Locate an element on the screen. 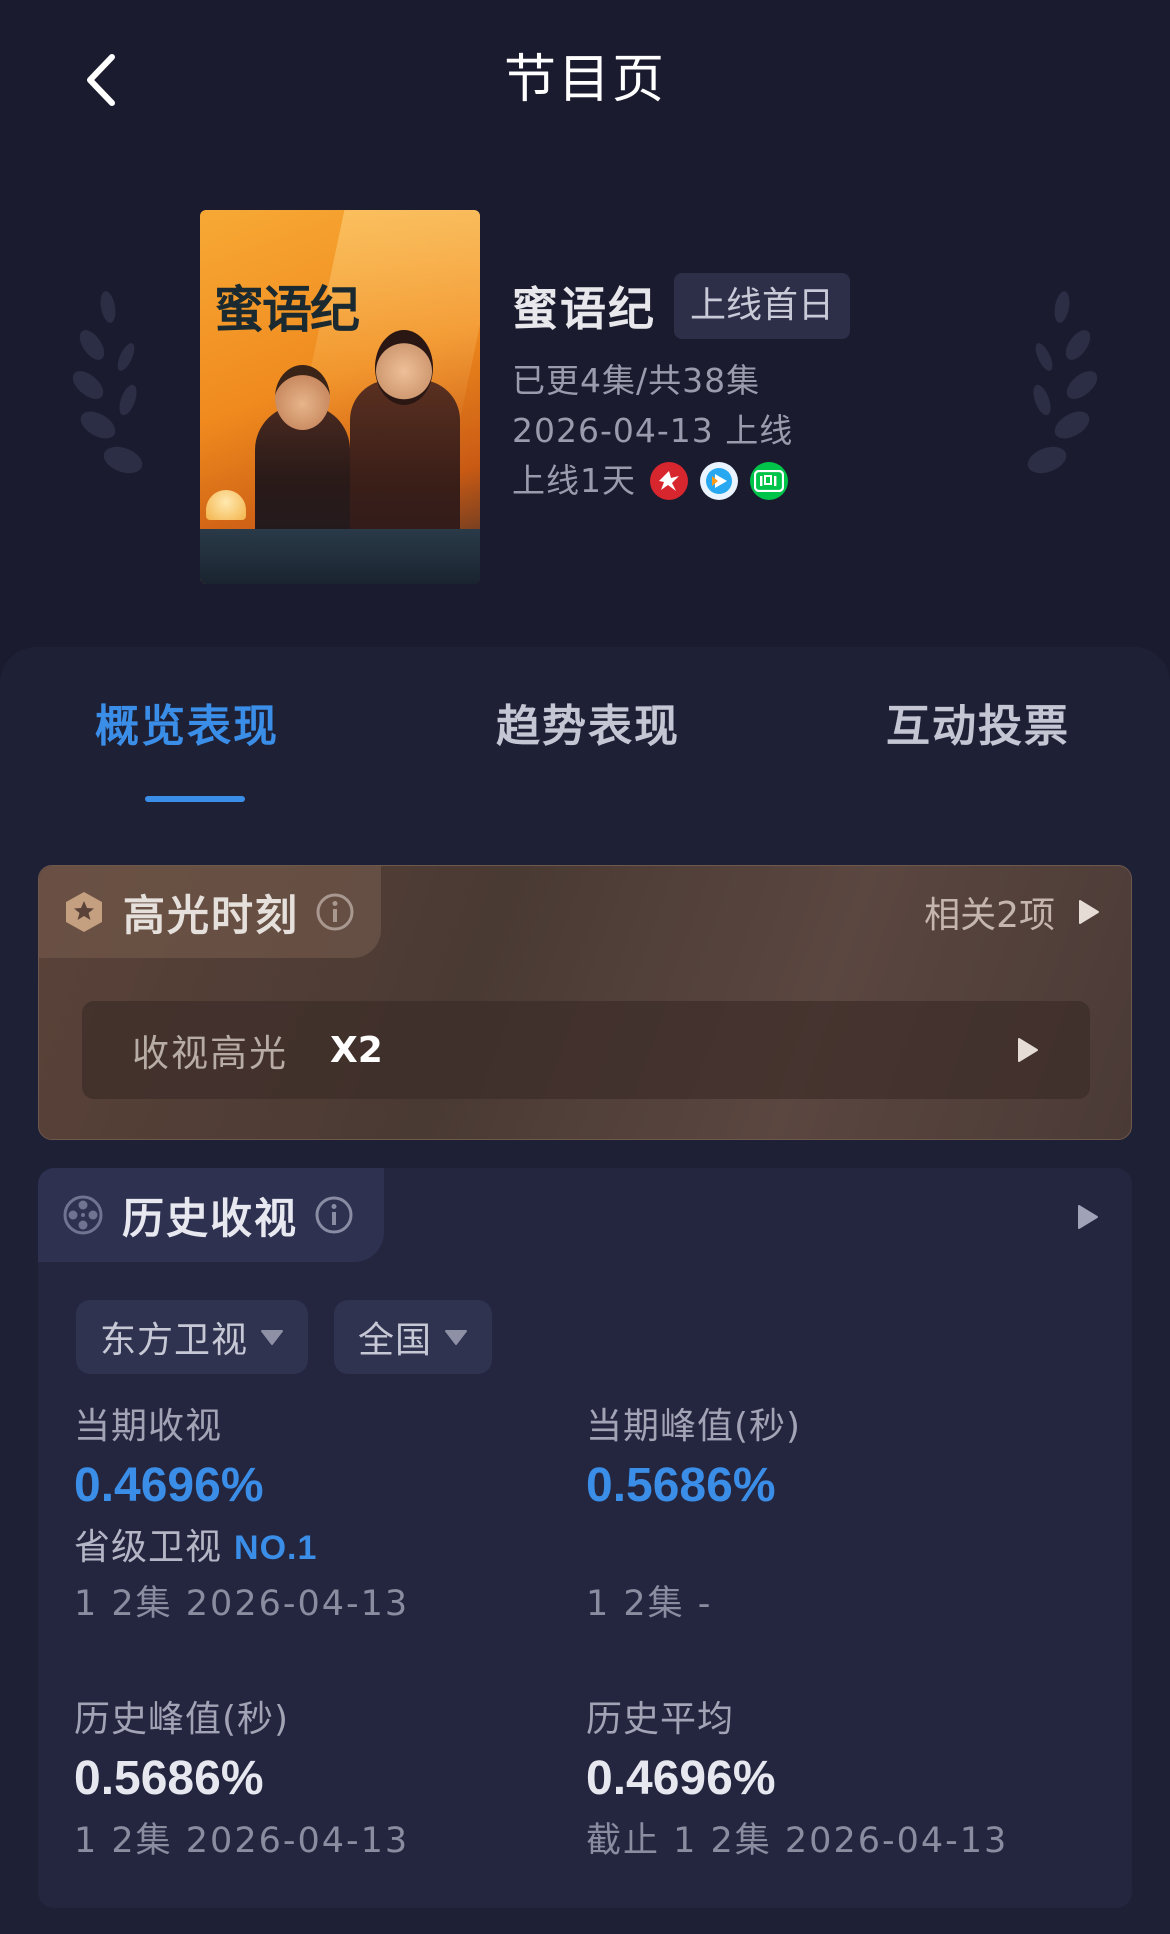  highlight-header: 高光时刻 is located at coordinates (210, 912).